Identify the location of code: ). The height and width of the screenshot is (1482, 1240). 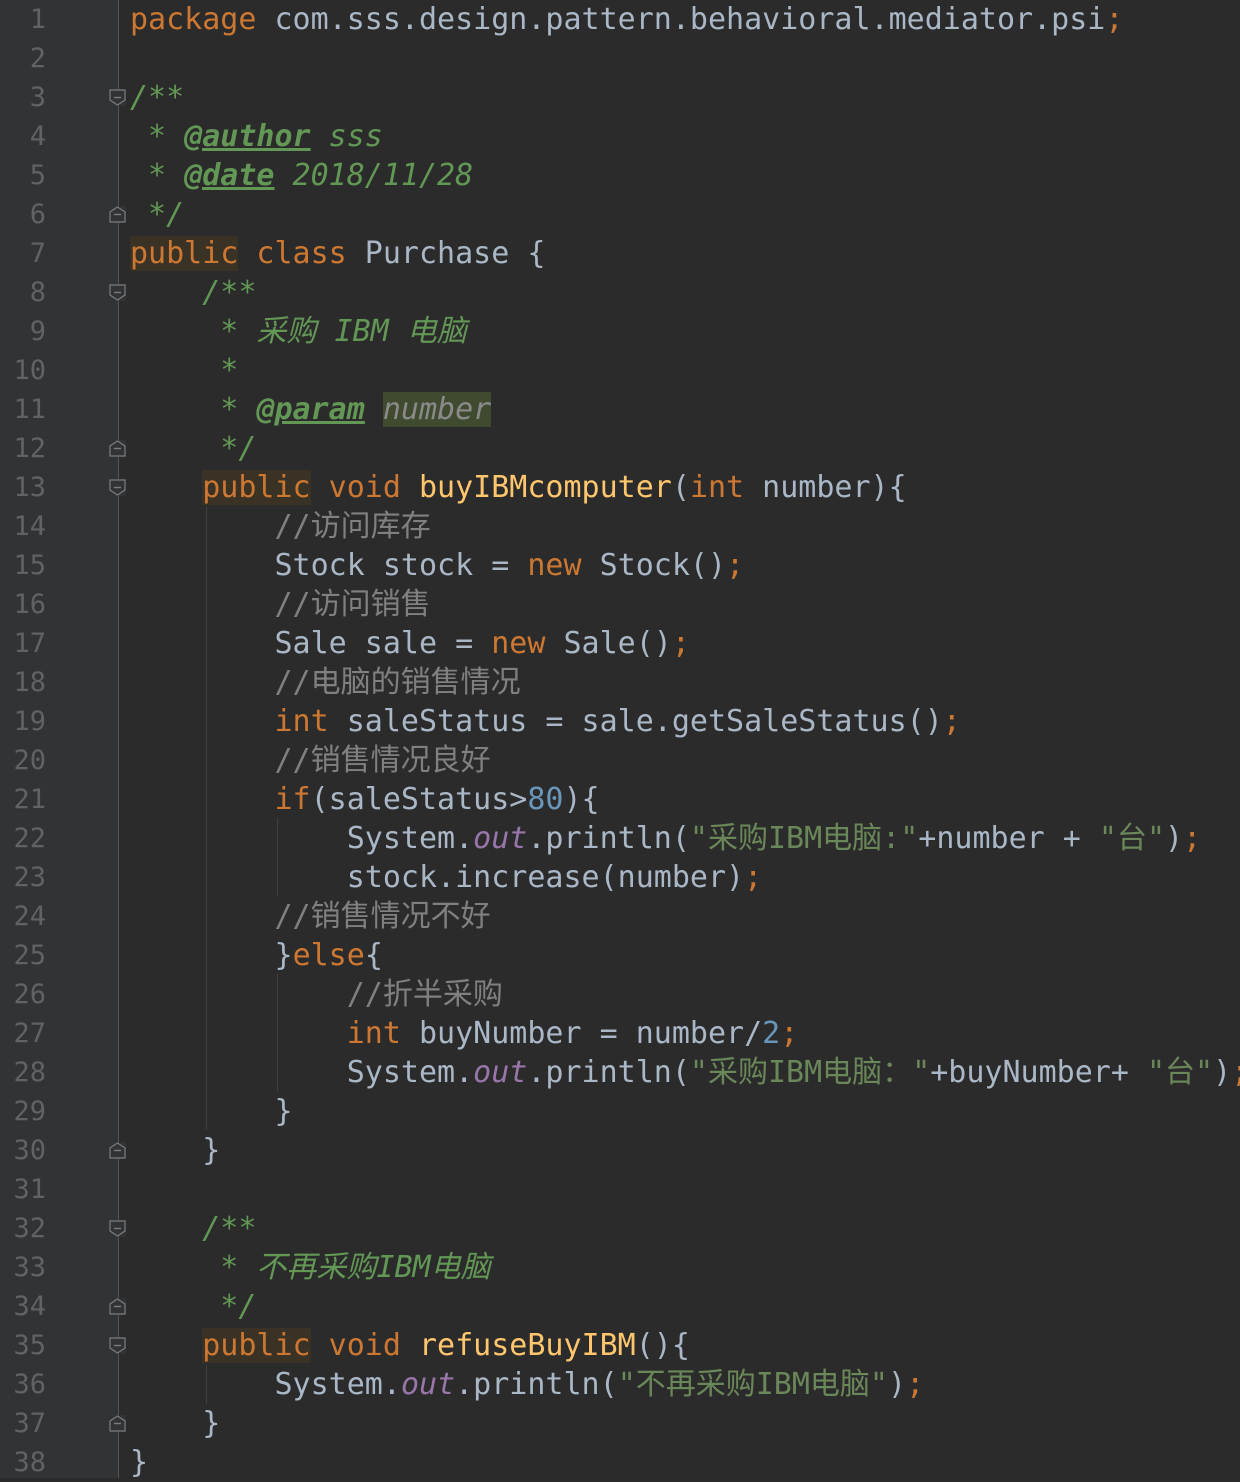
(1174, 838).